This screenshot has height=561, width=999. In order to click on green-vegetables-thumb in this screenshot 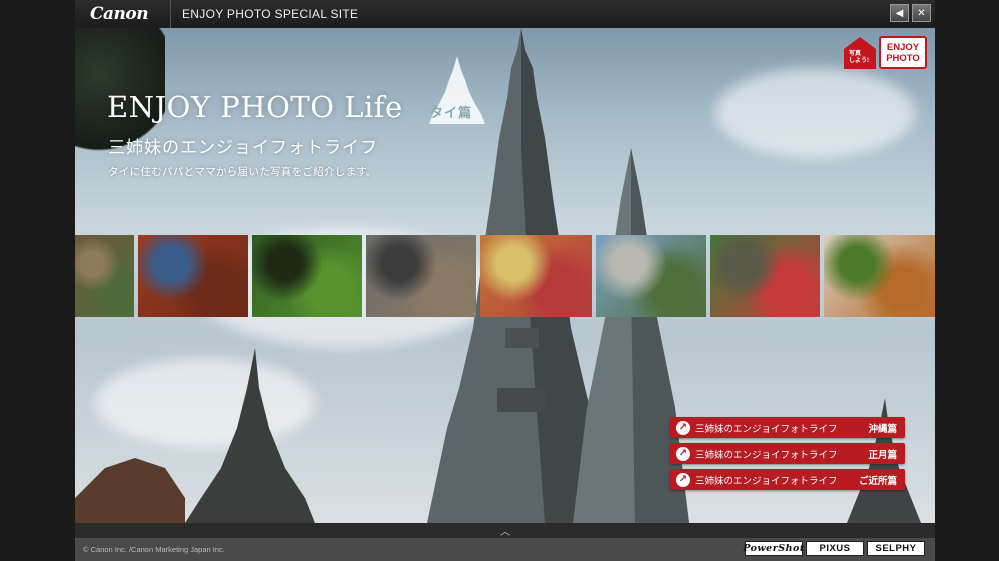, I will do `click(307, 276)`.